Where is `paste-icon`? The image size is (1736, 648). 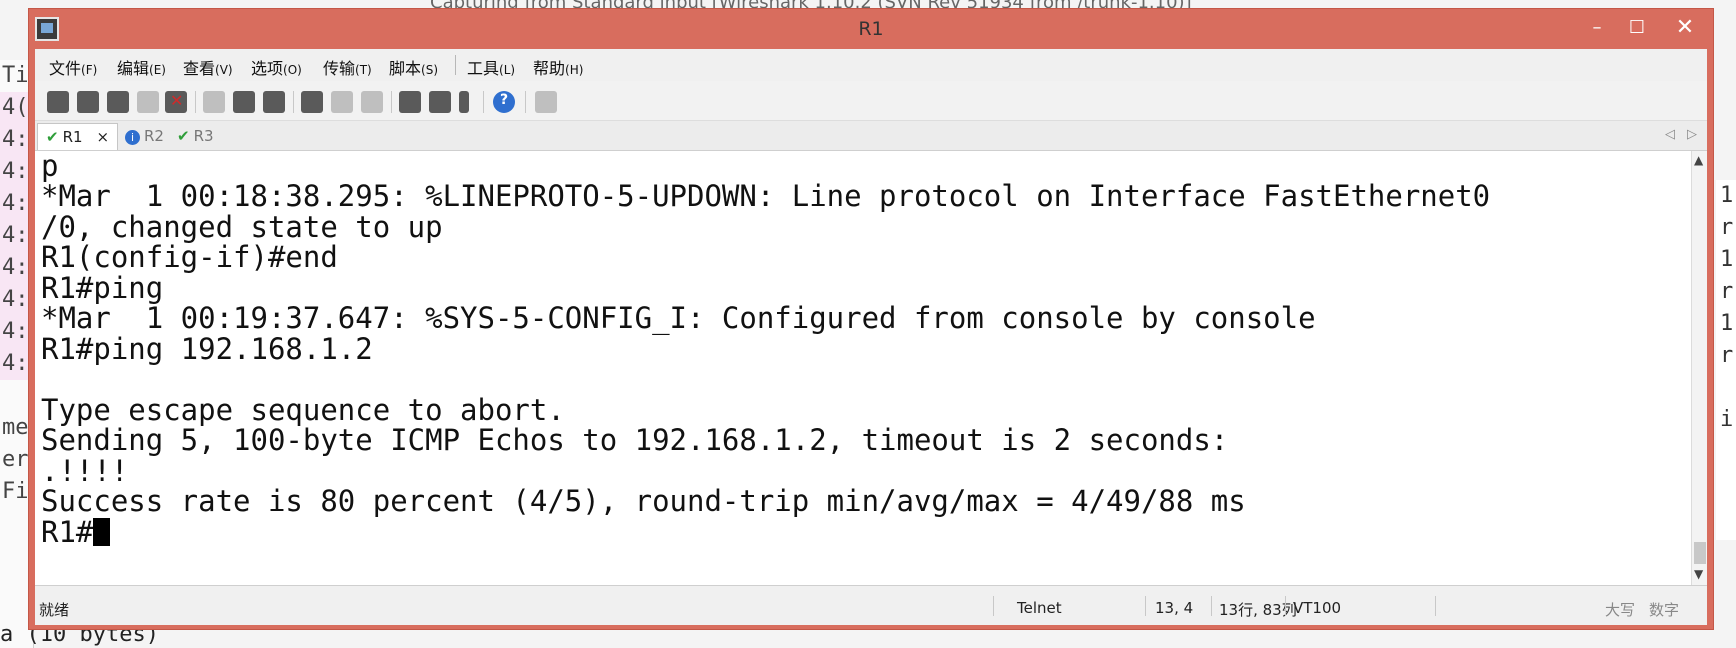
paste-icon is located at coordinates (244, 102).